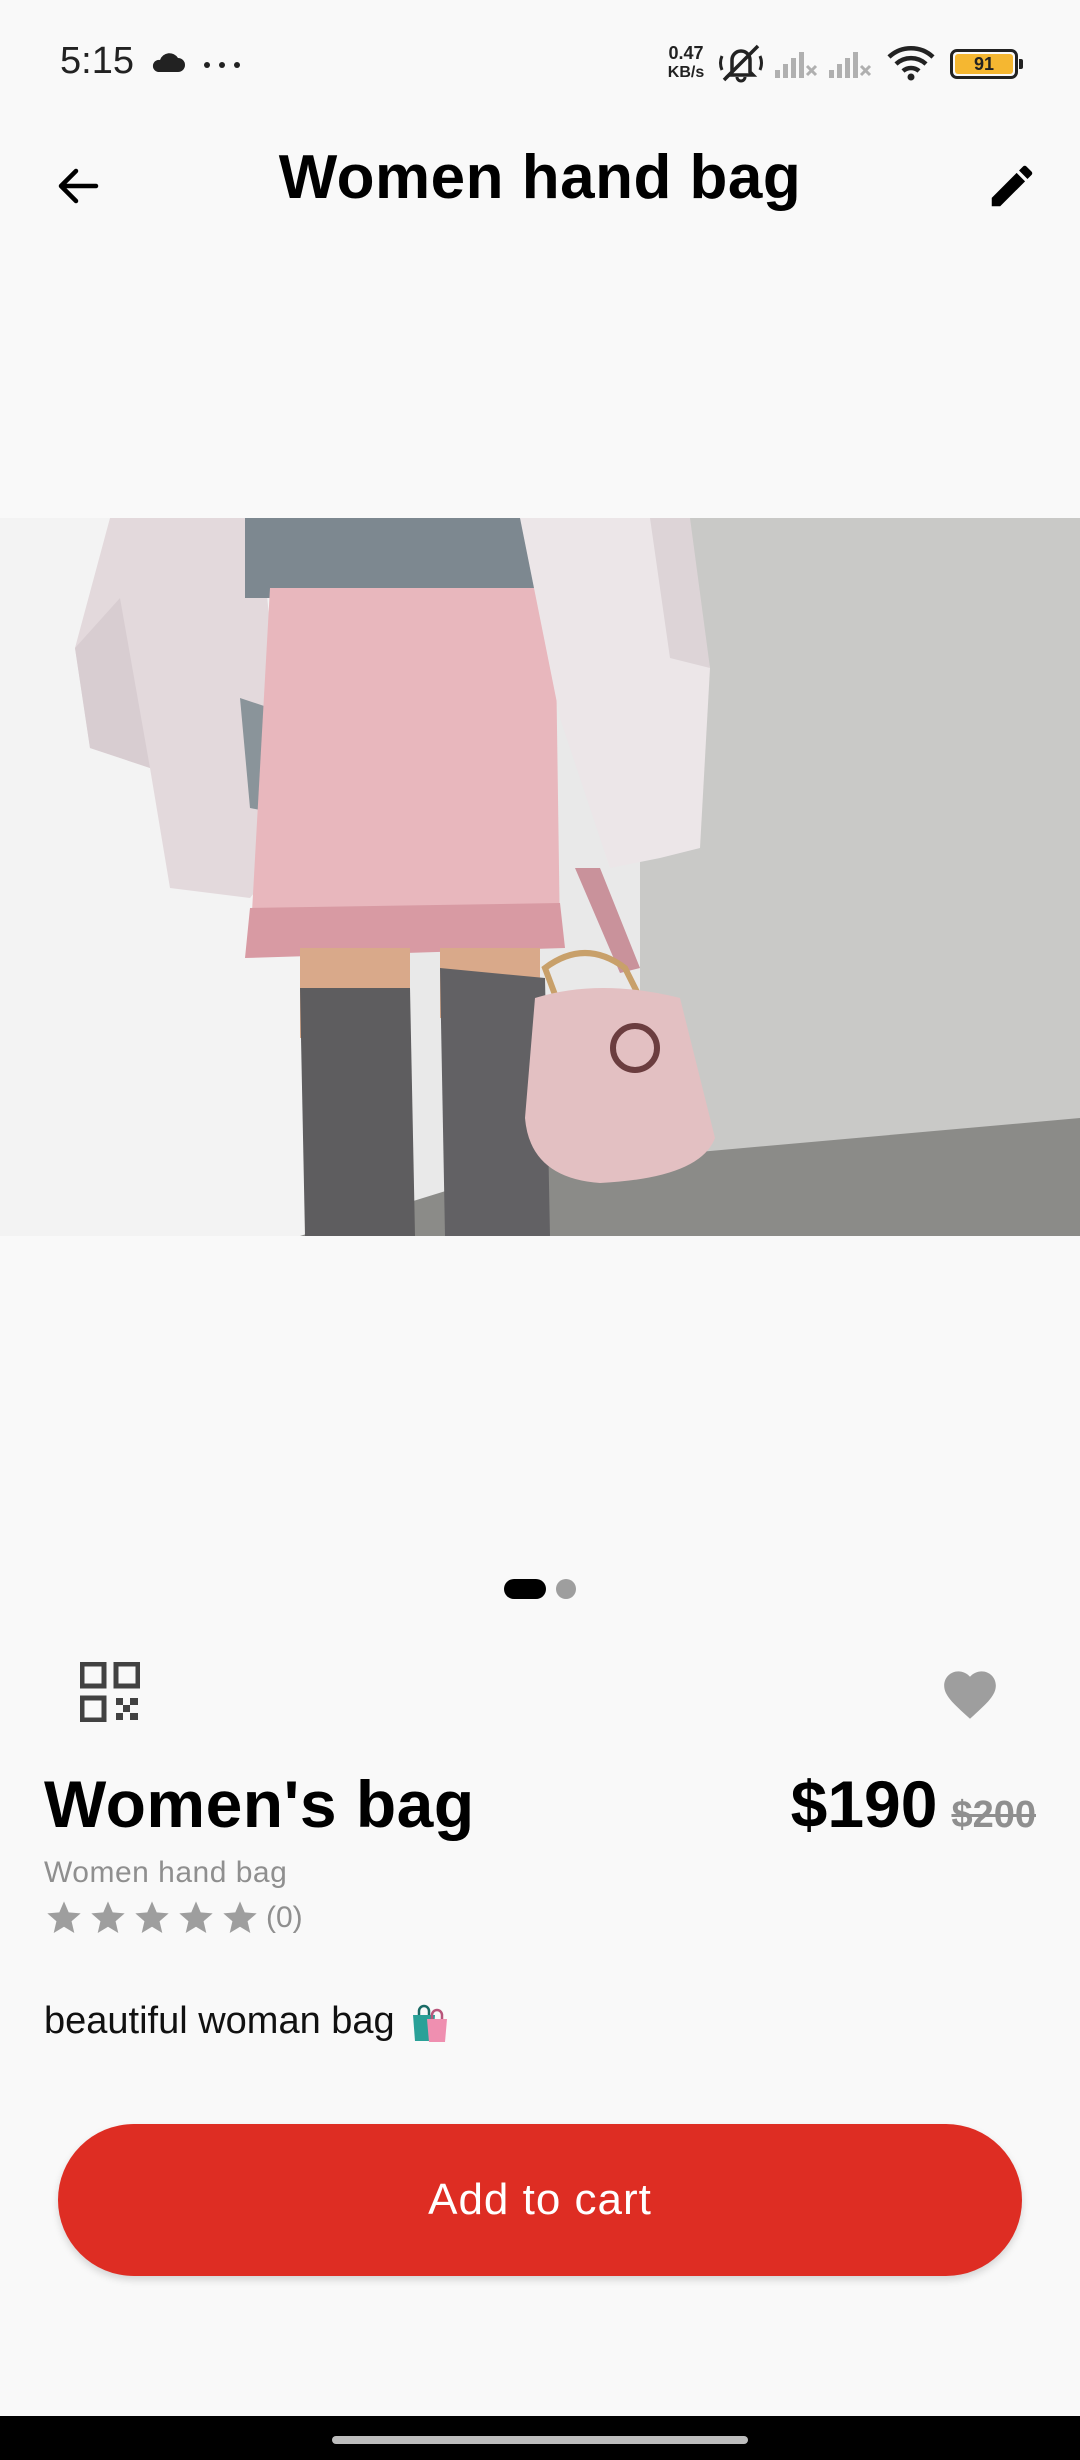 This screenshot has width=1080, height=2460. I want to click on qr-code-icon, so click(110, 1692).